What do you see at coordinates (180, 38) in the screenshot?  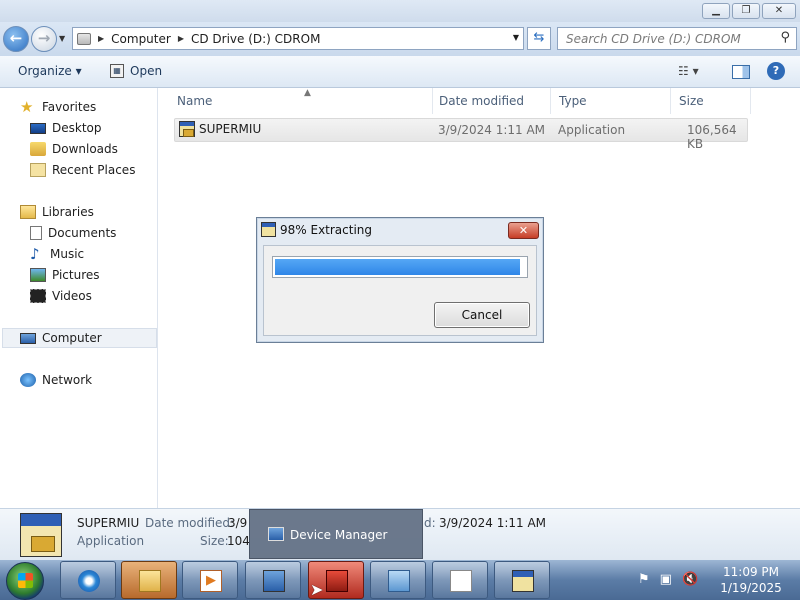 I see `chevron-right-icon: ▶` at bounding box center [180, 38].